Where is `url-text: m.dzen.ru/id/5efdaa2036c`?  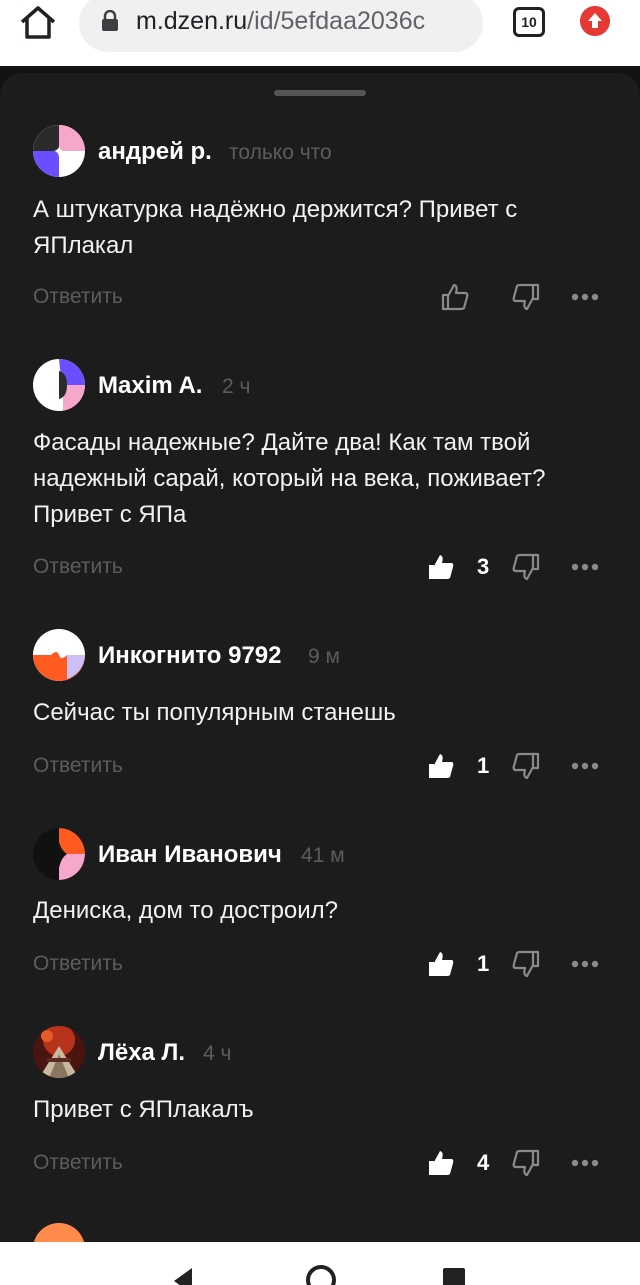 url-text: m.dzen.ru/id/5efdaa2036c is located at coordinates (306, 21).